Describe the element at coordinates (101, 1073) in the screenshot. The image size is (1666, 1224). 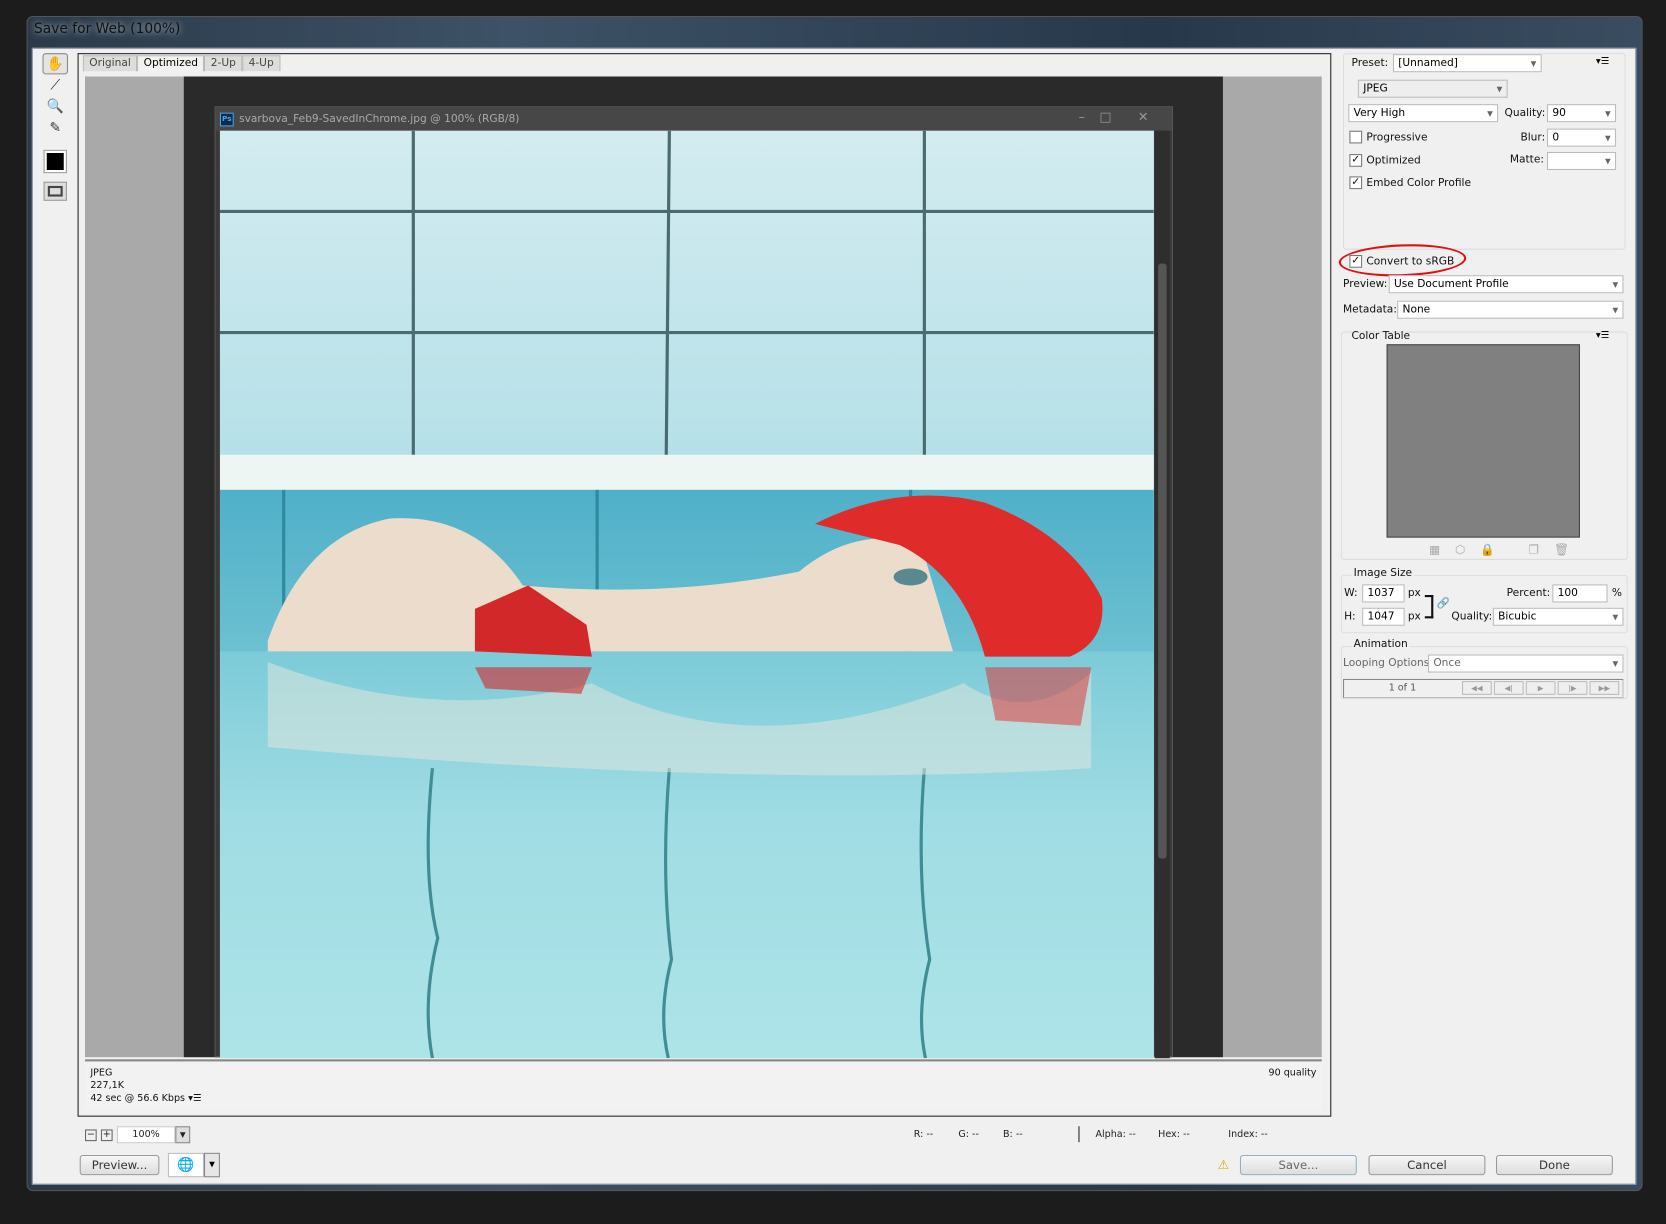
I see `file-format: JPEG` at that location.